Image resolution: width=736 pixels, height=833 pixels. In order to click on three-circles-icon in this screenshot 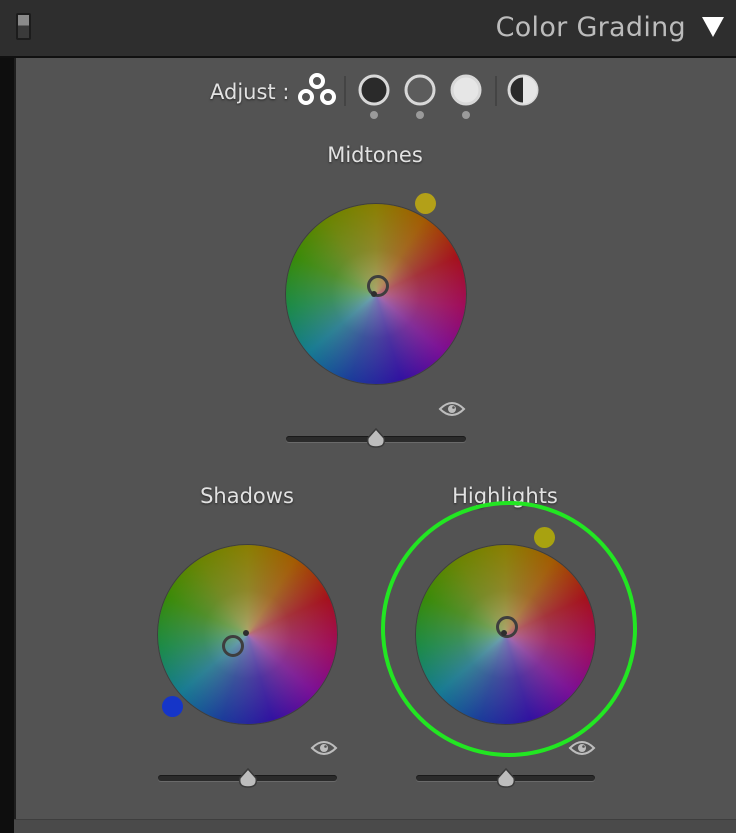, I will do `click(317, 90)`.